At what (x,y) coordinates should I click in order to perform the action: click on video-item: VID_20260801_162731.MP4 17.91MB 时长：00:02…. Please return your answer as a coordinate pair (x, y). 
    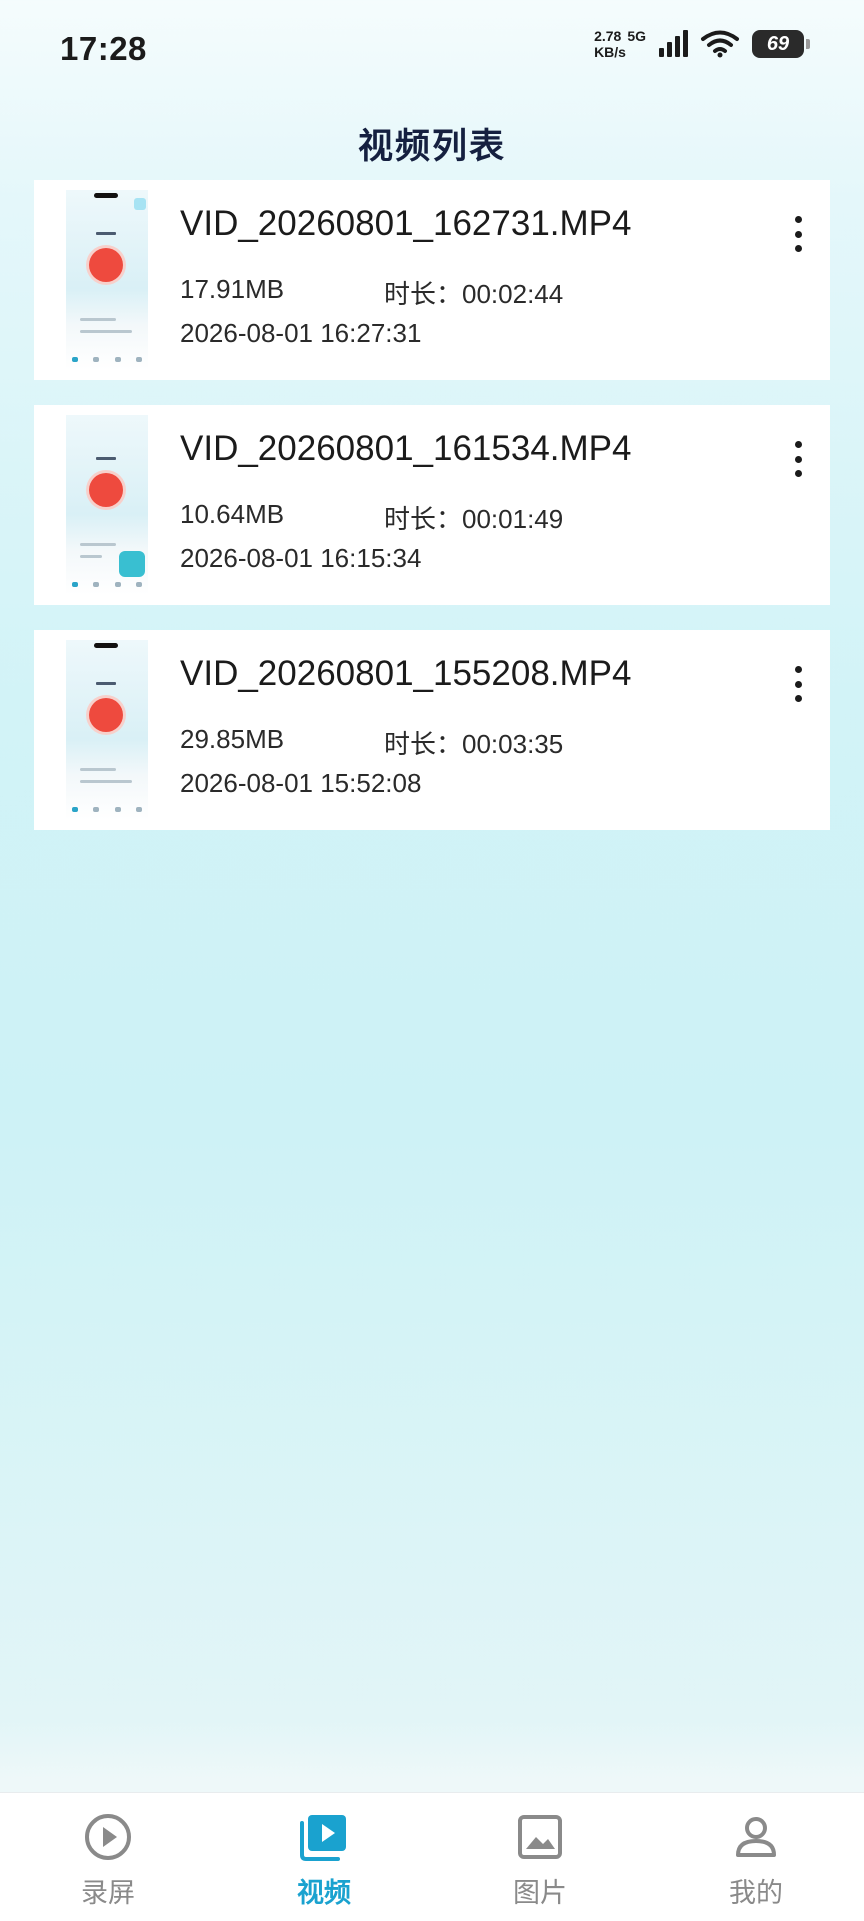
    Looking at the image, I should click on (432, 280).